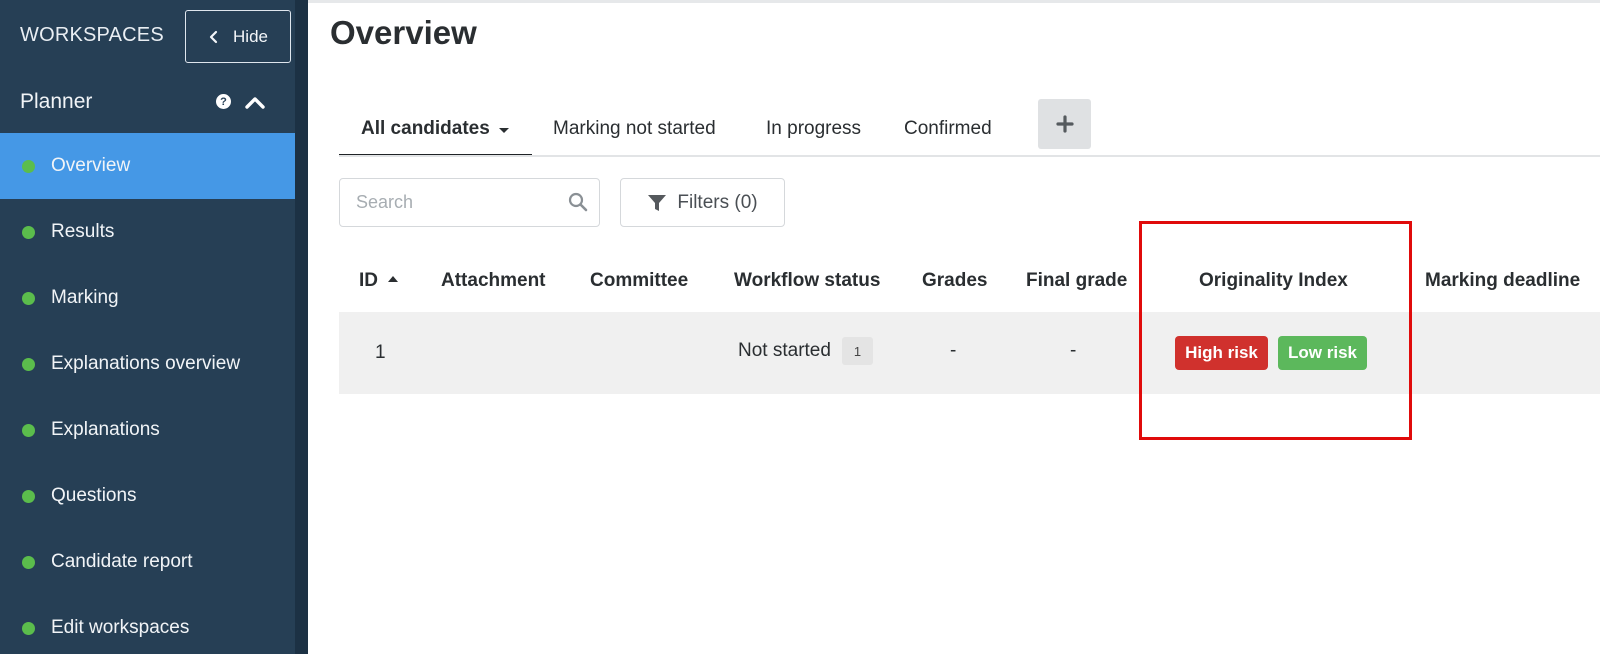 The image size is (1600, 654). Describe the element at coordinates (953, 350) in the screenshot. I see `cell-grades: -` at that location.